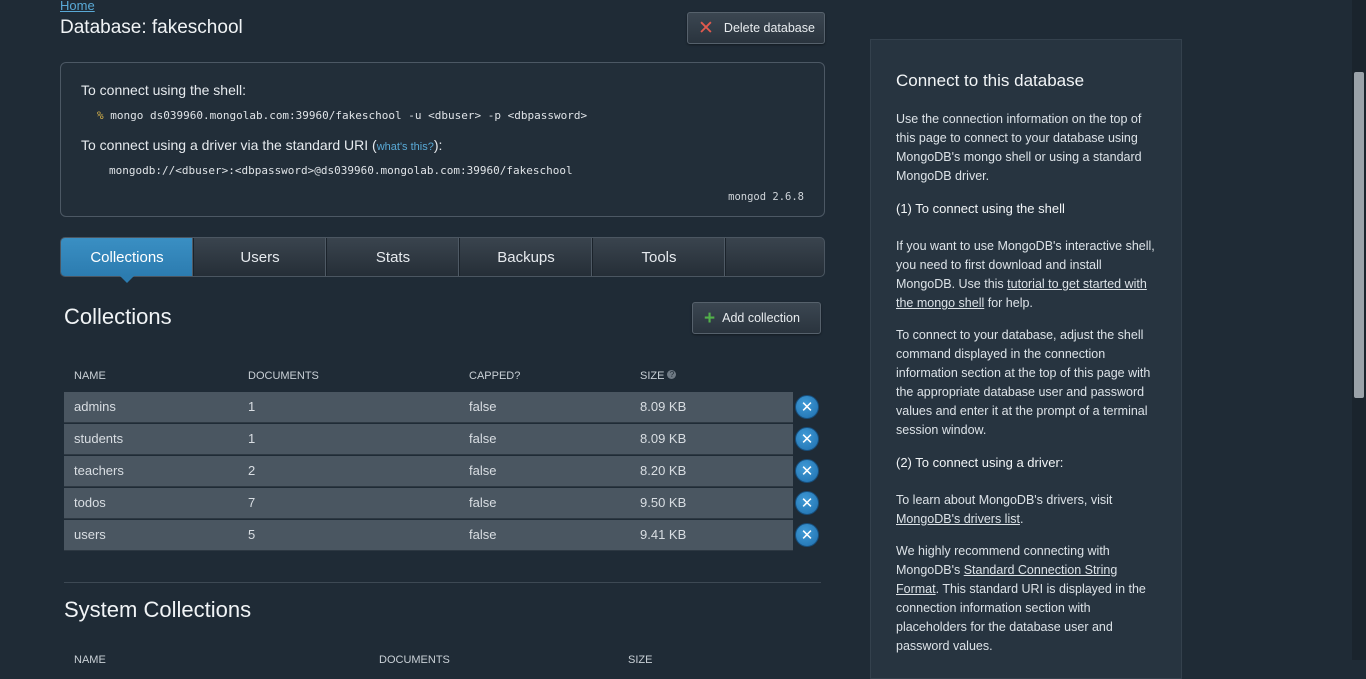  I want to click on section-divider, so click(442, 582).